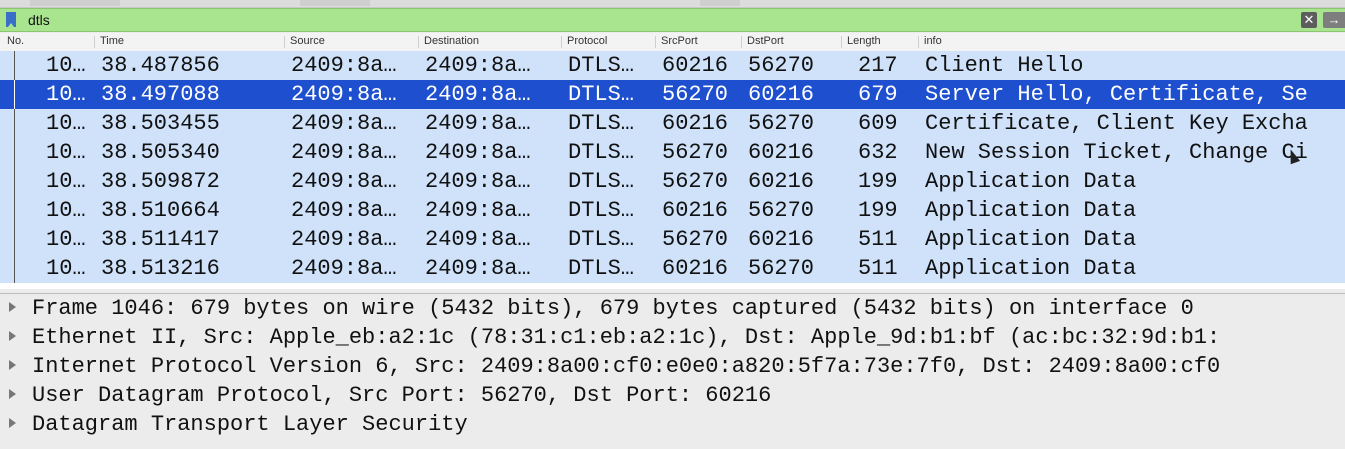 This screenshot has height=449, width=1345. What do you see at coordinates (679, 41) in the screenshot?
I see `column-header-srcport: SrcPort` at bounding box center [679, 41].